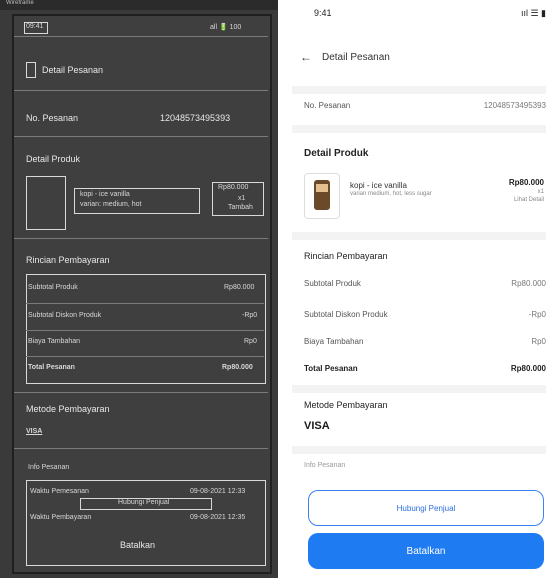 The image size is (546, 578). Describe the element at coordinates (325, 465) in the screenshot. I see `info-pesanan-title: Info Pesanan` at that location.